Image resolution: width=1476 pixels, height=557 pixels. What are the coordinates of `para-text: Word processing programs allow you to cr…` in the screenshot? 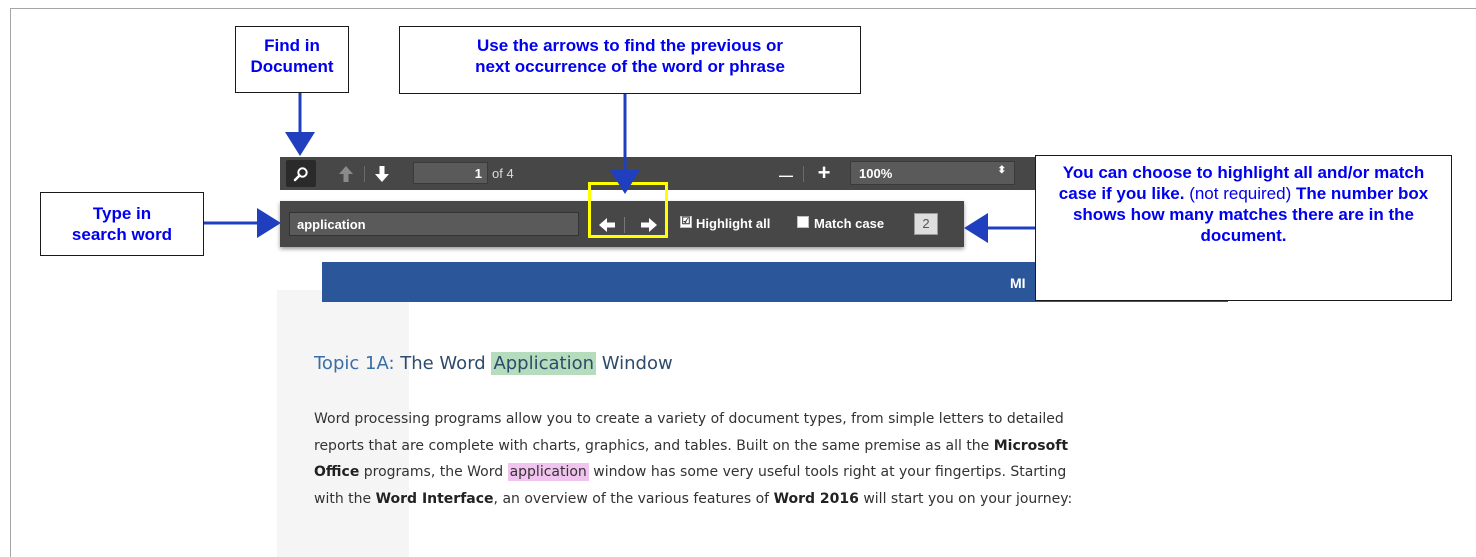 It's located at (689, 432).